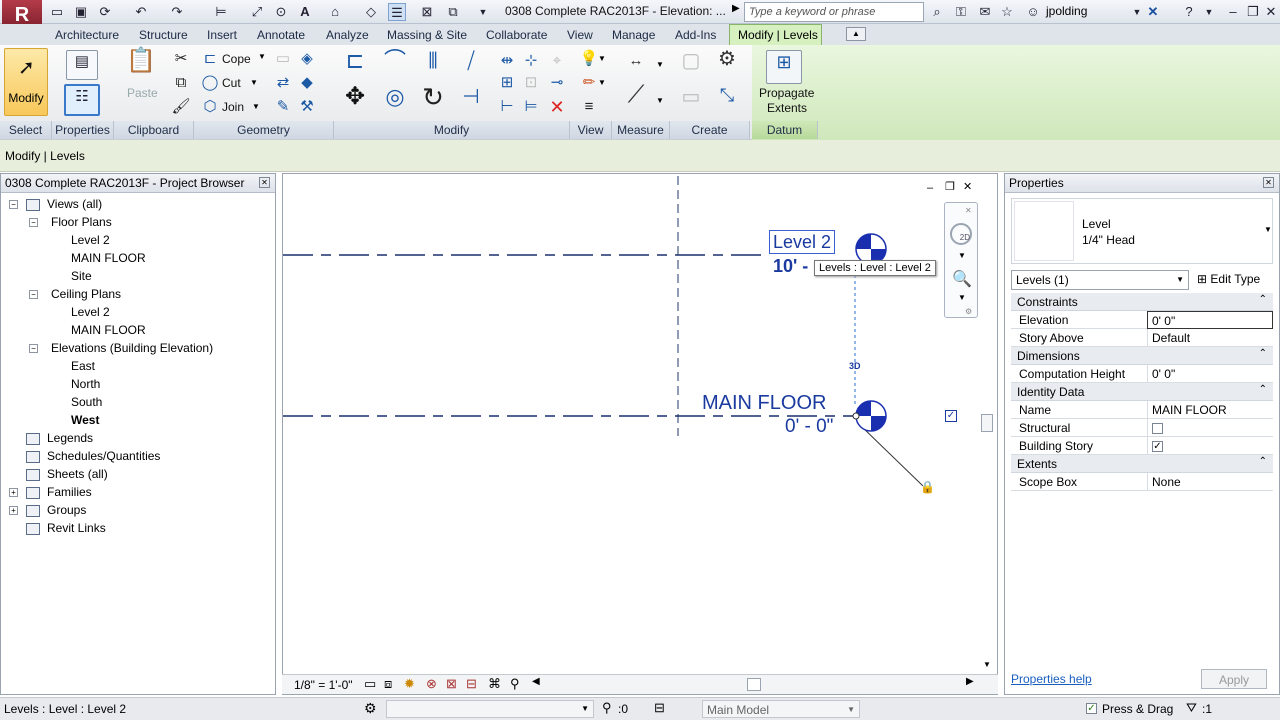  What do you see at coordinates (531, 61) in the screenshot?
I see `split-gap-icon: ⊹` at bounding box center [531, 61].